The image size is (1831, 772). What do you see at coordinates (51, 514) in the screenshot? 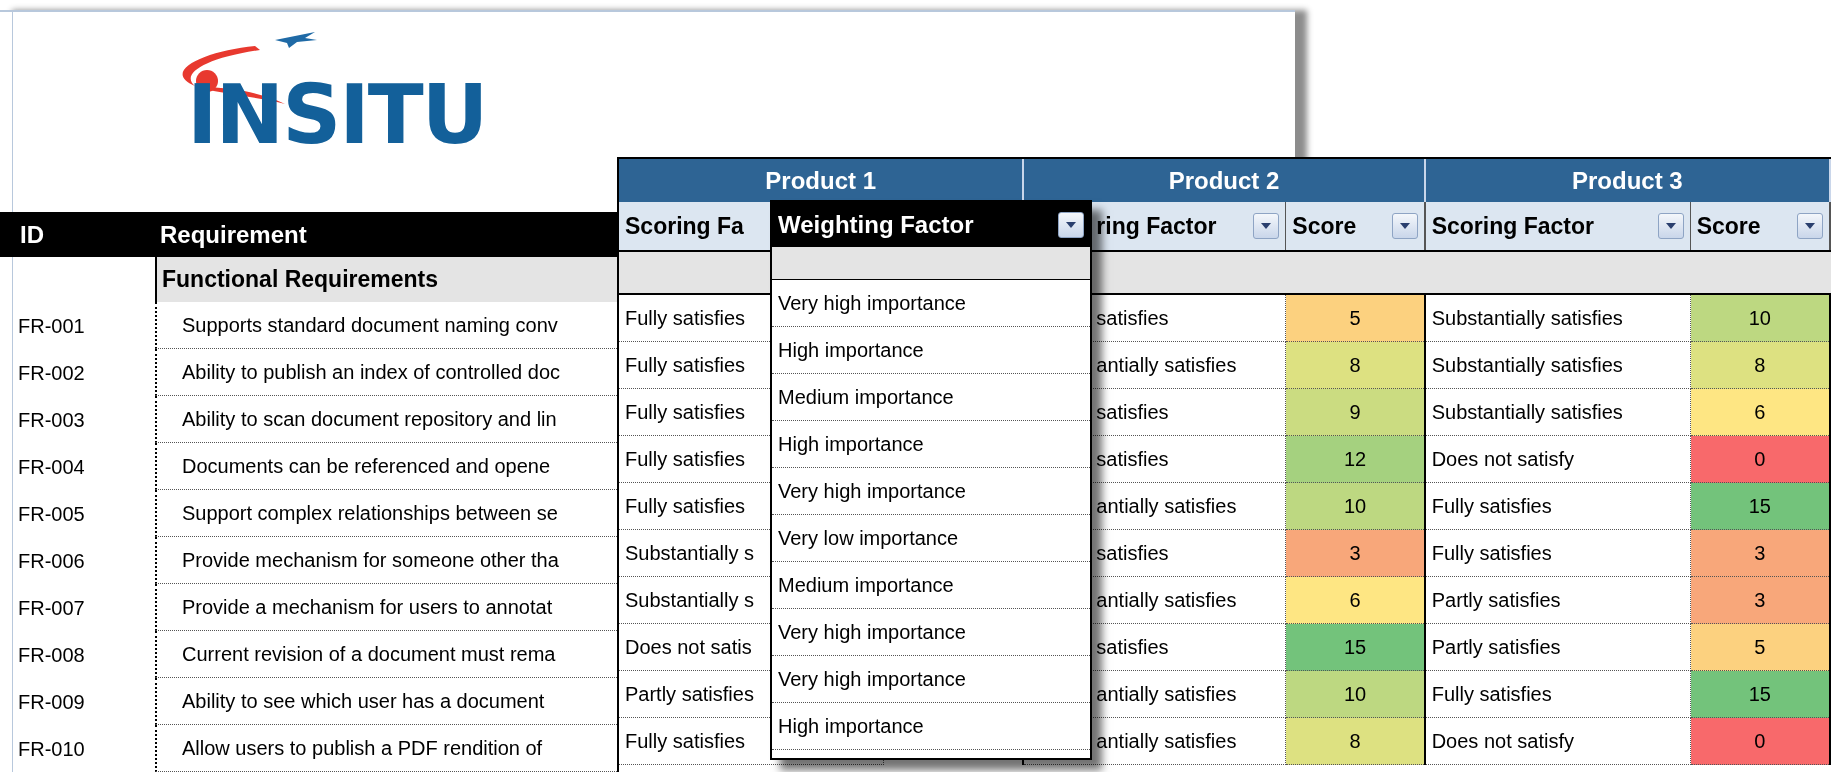
I see `id-cell-text: FR-005` at bounding box center [51, 514].